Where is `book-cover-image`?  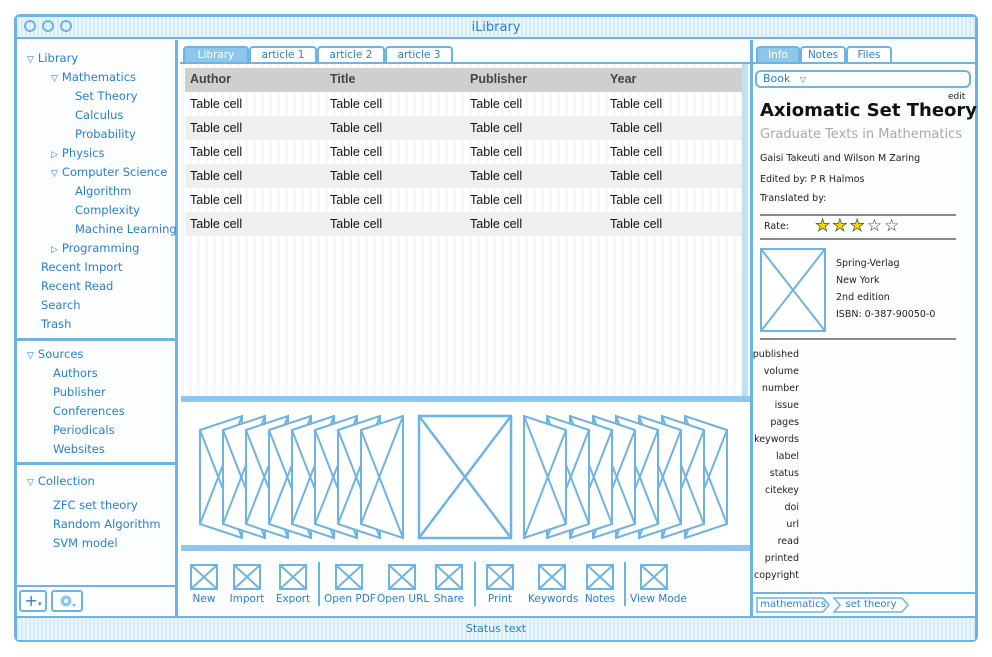
book-cover-image is located at coordinates (793, 292).